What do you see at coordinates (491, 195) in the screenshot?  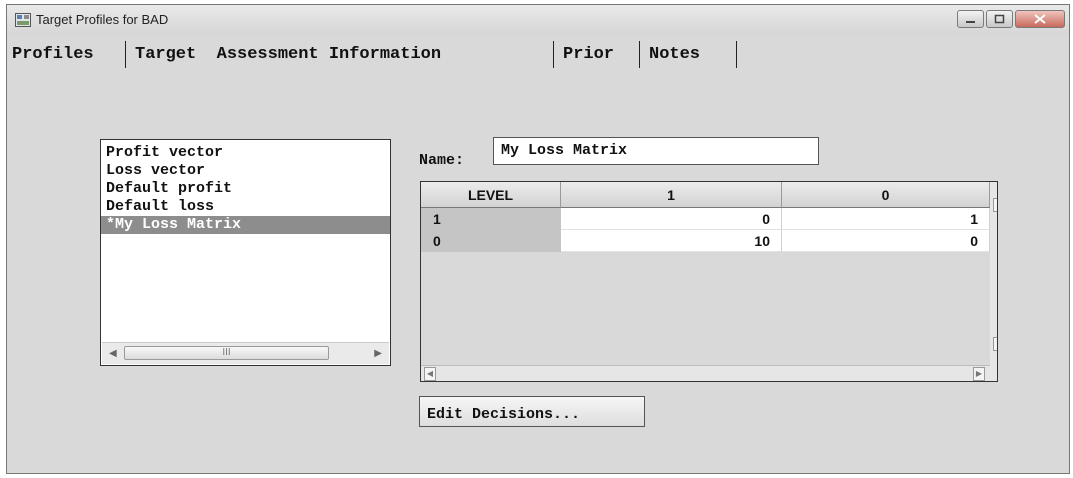 I see `column-header: LEVEL` at bounding box center [491, 195].